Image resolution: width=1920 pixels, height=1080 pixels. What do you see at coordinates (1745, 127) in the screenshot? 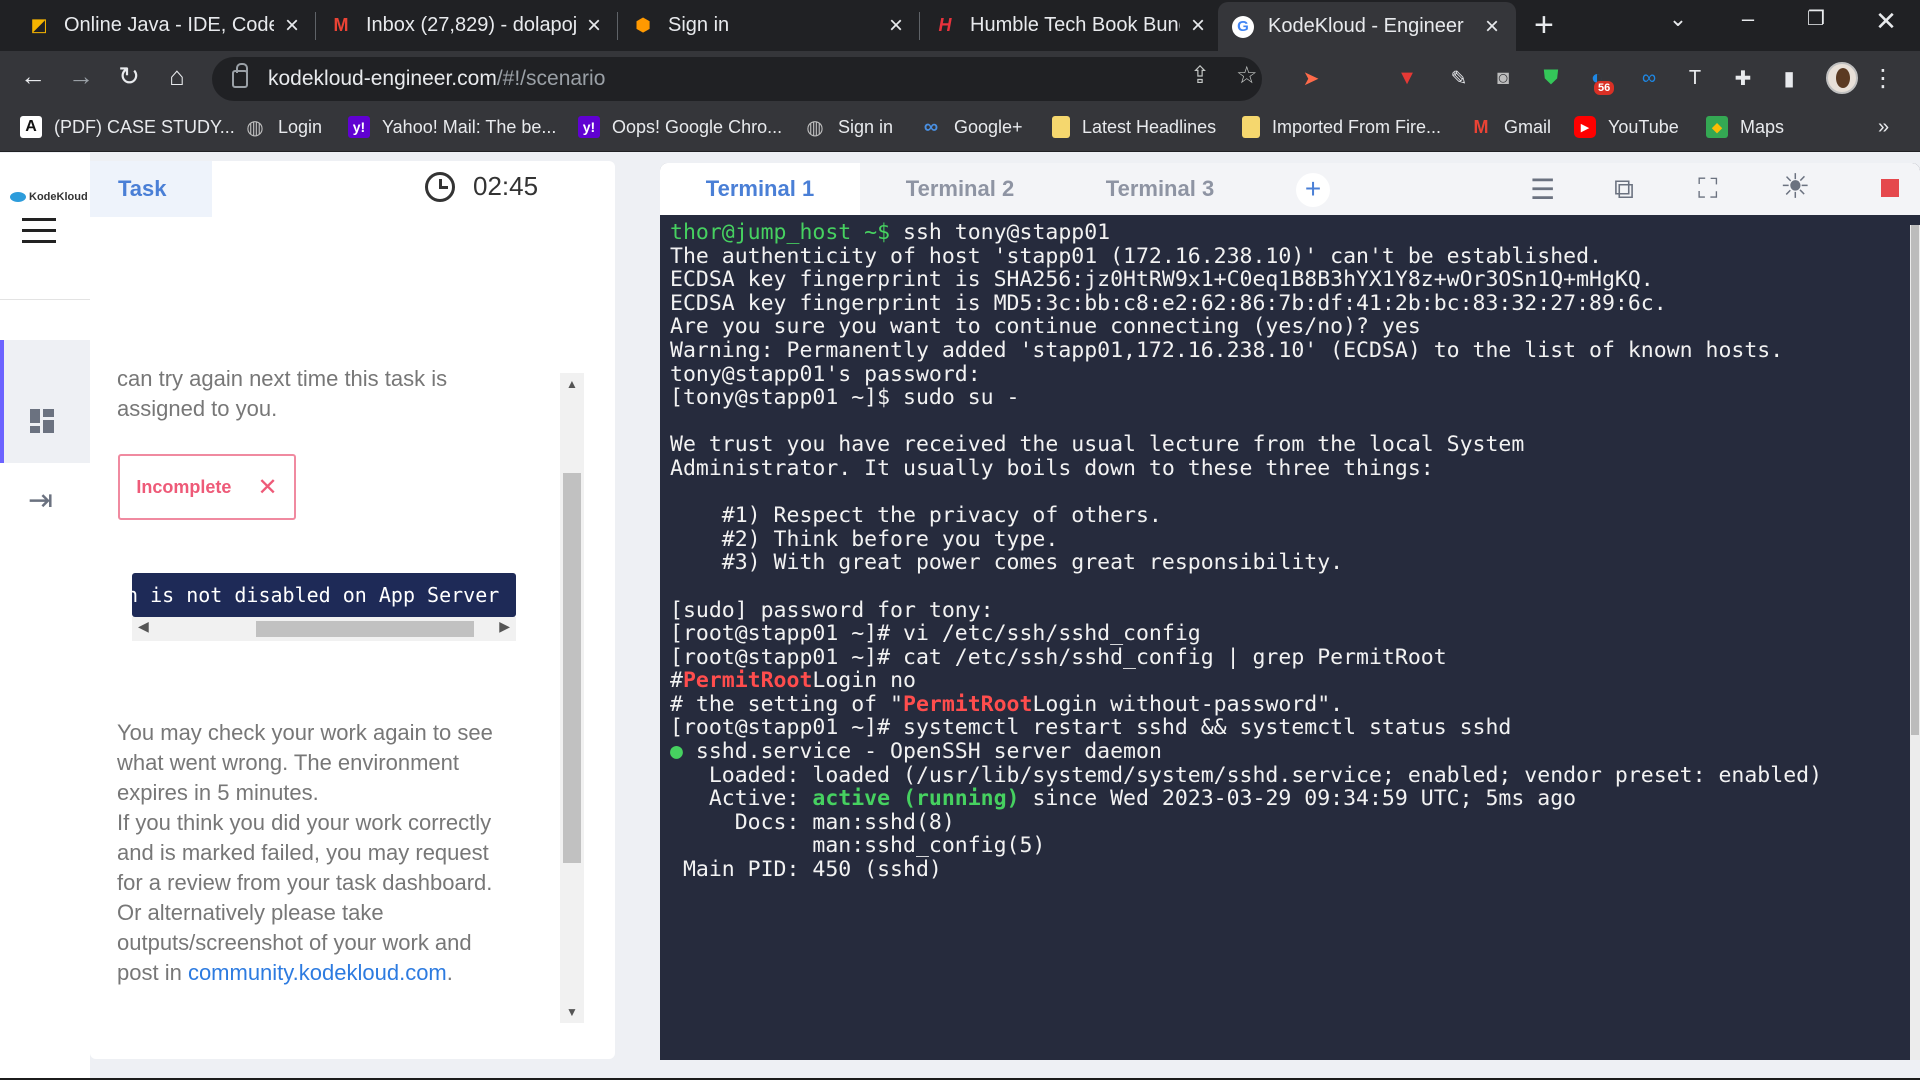
I see `bookmark-maps: ⬥ Maps` at bounding box center [1745, 127].